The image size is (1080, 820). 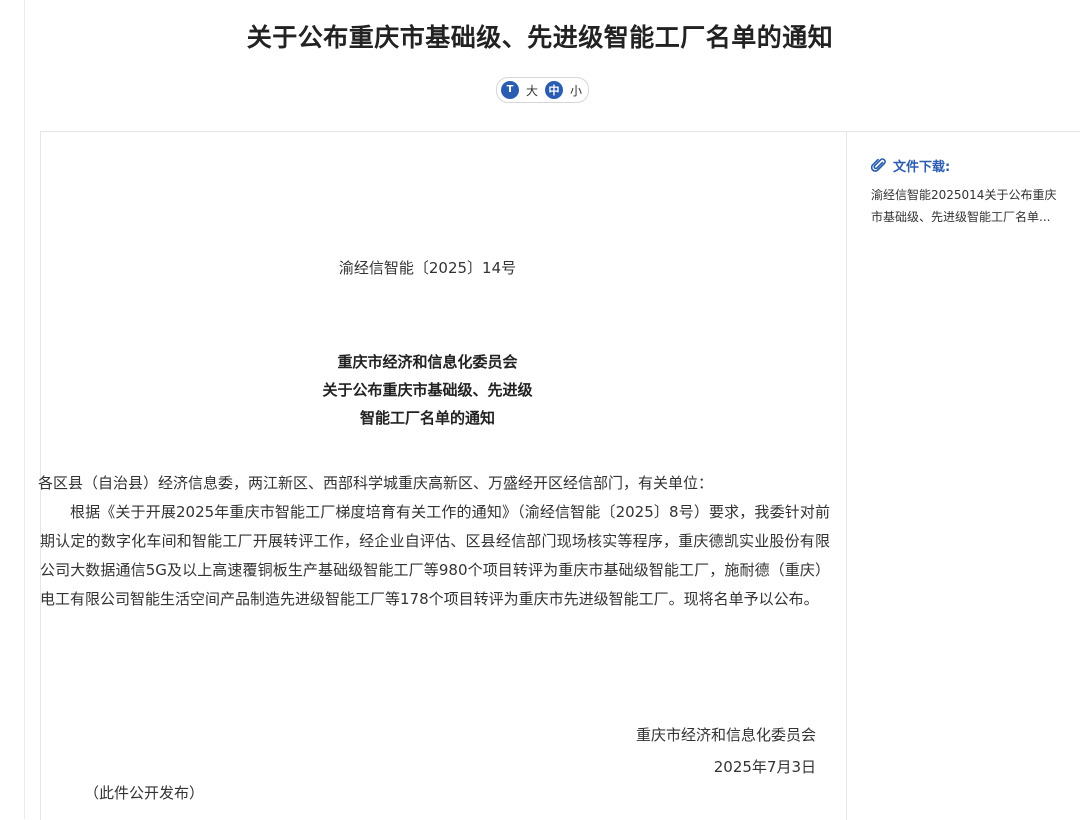 I want to click on document-number: 渝经信智能〔2025〕14号, so click(x=427, y=268).